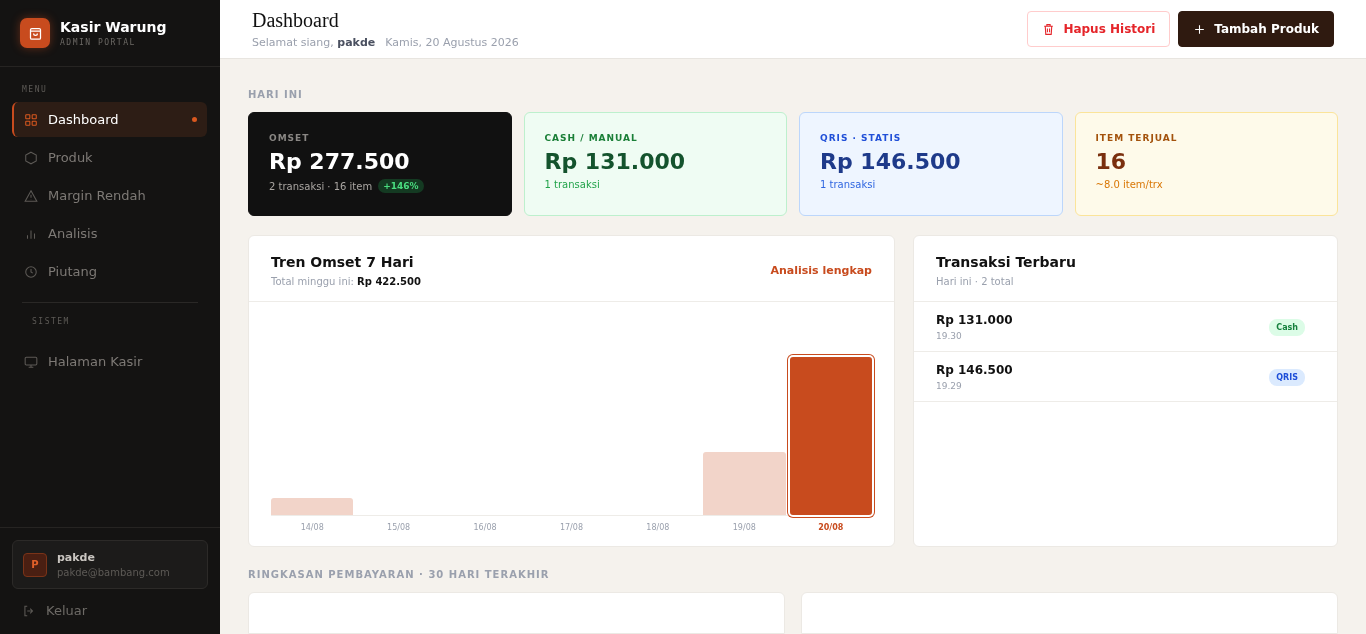 This screenshot has height=634, width=1366. Describe the element at coordinates (744, 527) in the screenshot. I see `day-label: 19/08` at that location.